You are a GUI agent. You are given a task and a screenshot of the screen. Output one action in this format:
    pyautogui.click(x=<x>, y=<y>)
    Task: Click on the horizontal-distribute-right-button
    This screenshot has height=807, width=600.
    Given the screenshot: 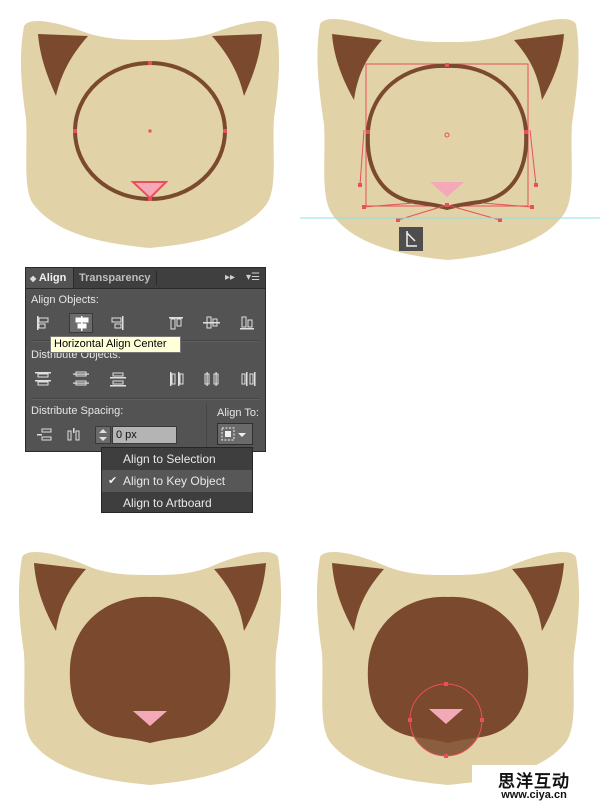 What is the action you would take?
    pyautogui.click(x=248, y=379)
    